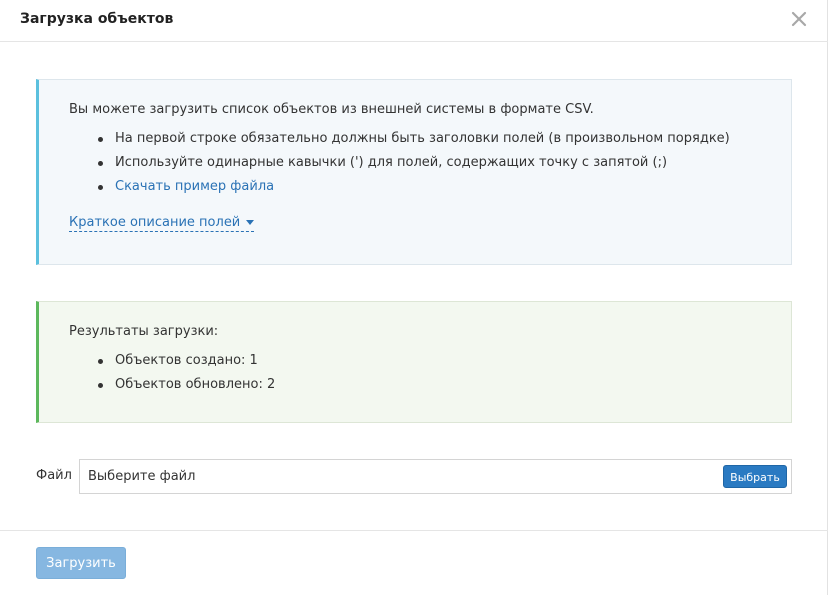 The height and width of the screenshot is (595, 829). What do you see at coordinates (250, 222) in the screenshot?
I see `caret-down-icon` at bounding box center [250, 222].